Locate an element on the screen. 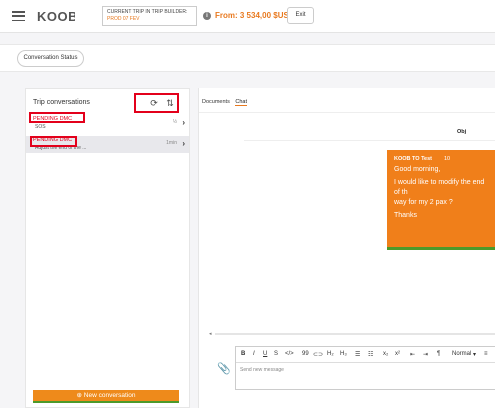  svg-text: KOOB is located at coordinates (56, 16).